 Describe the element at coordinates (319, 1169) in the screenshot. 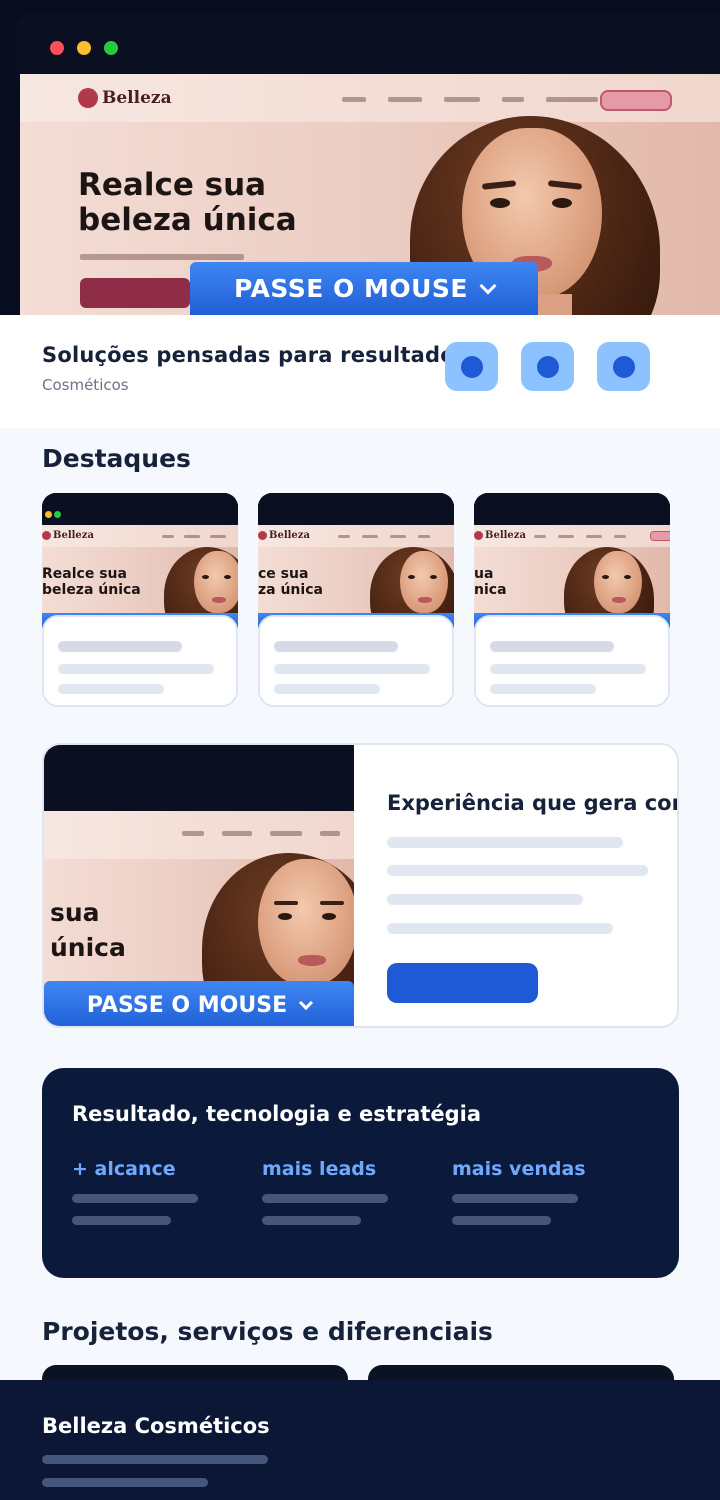

I see `stat-label: mais leads` at that location.